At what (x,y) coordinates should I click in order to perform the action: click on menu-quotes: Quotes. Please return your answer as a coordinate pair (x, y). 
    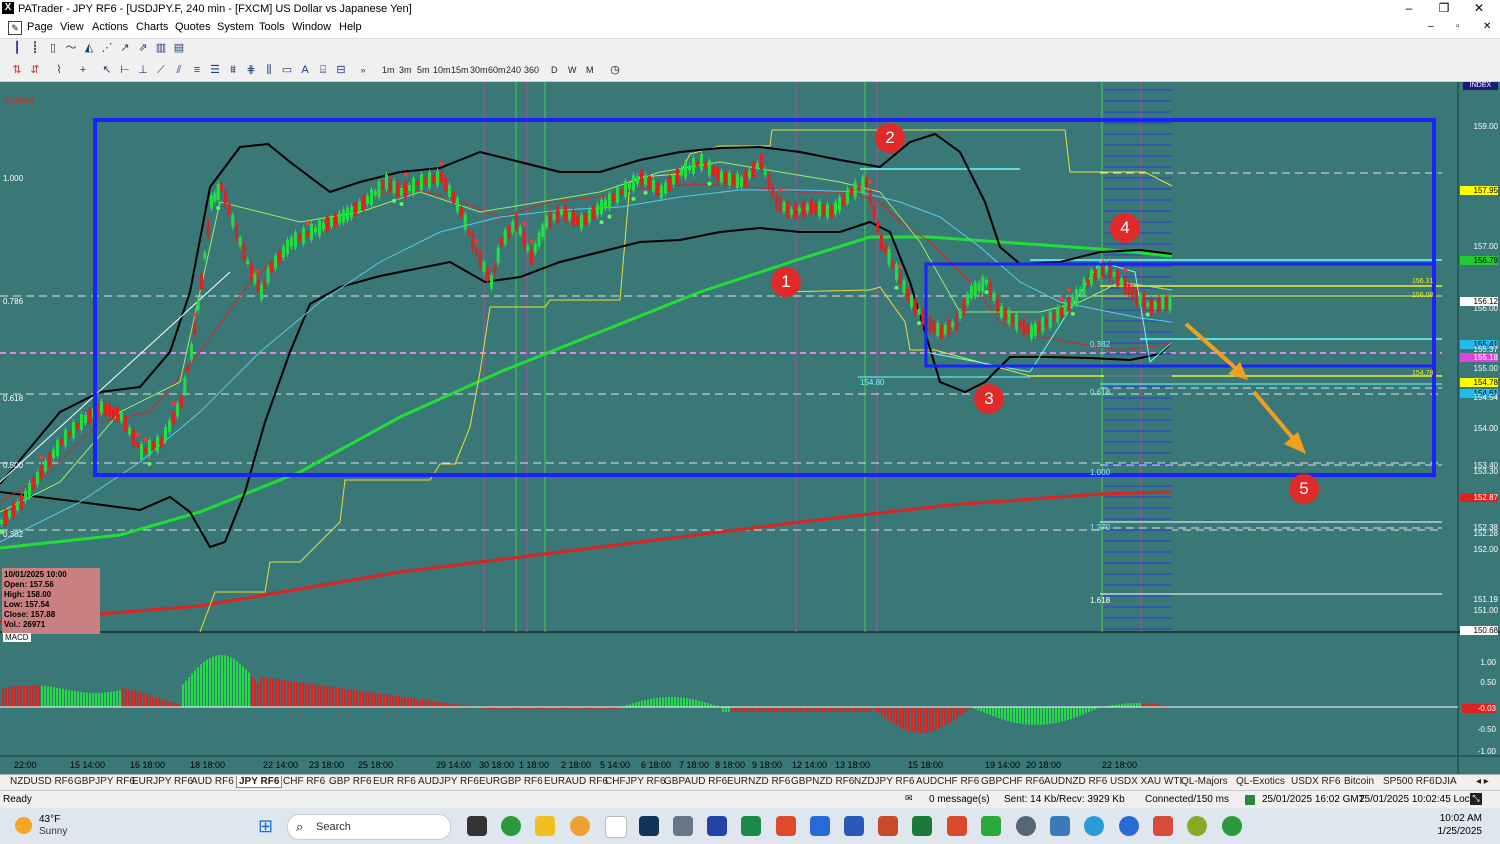
    Looking at the image, I should click on (192, 27).